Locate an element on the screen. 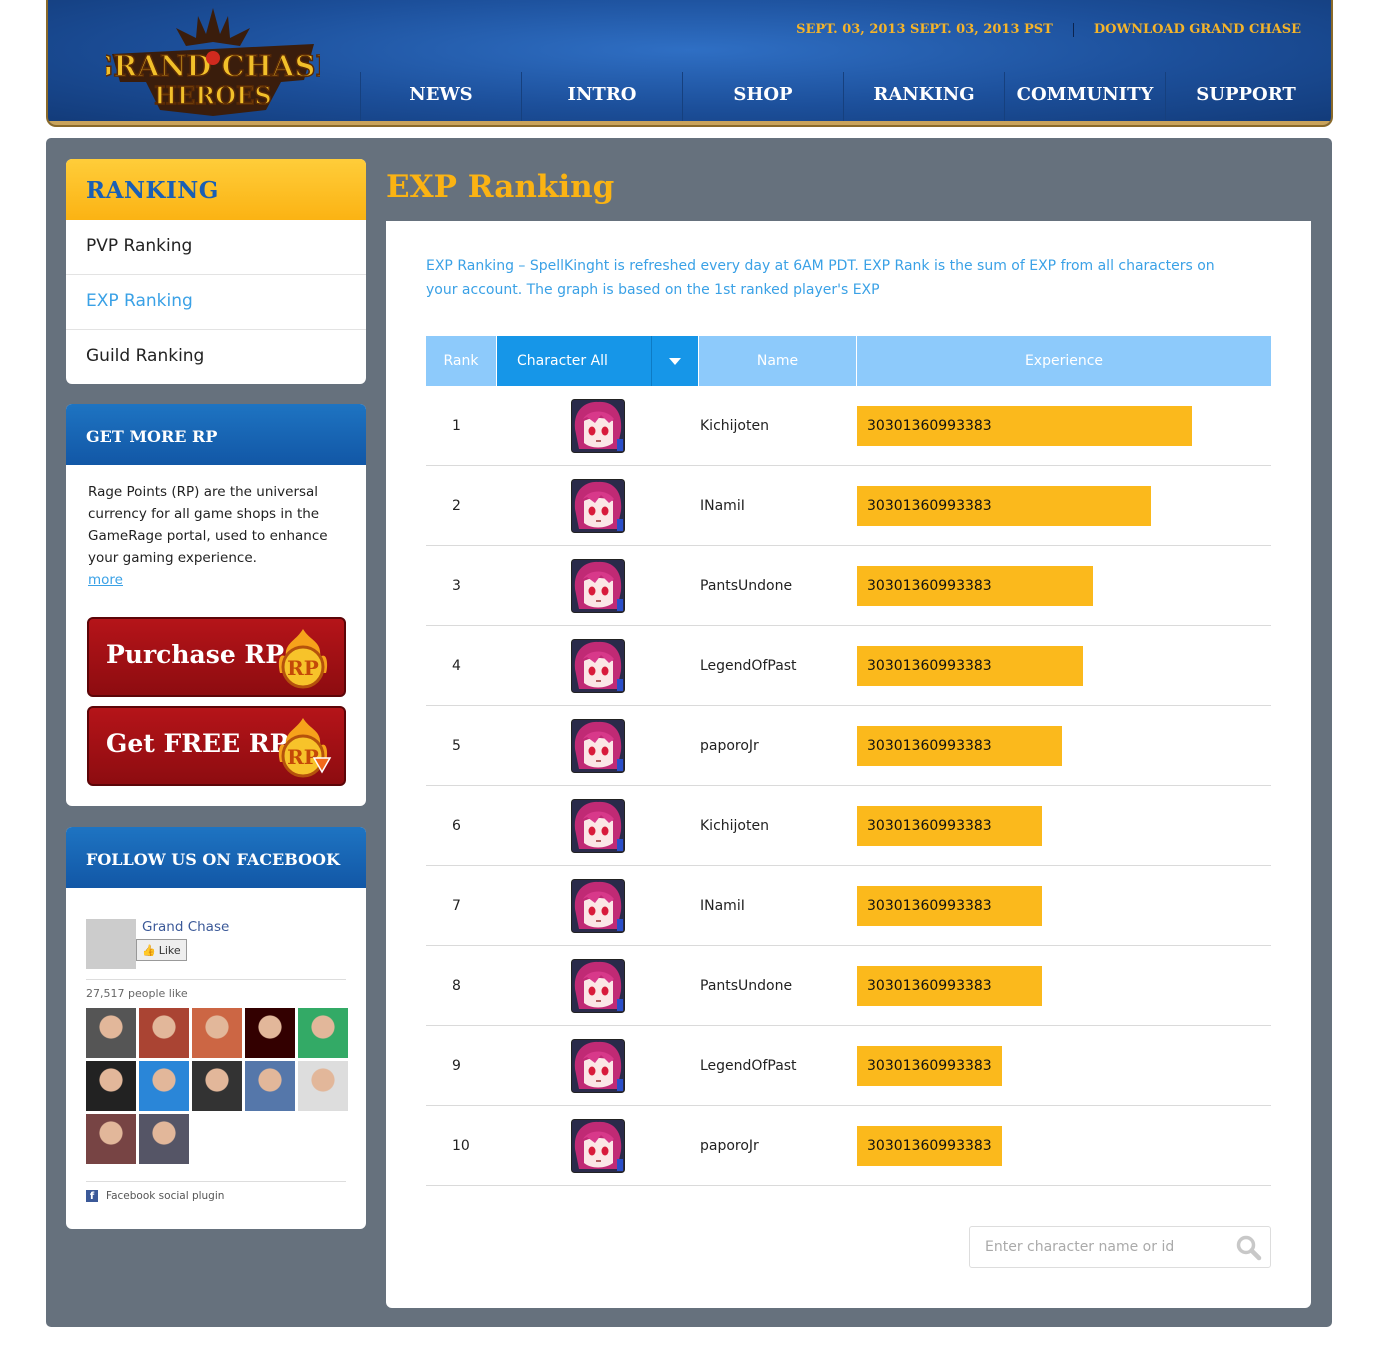  facebook-plugin-footer: f Facebook social plugin is located at coordinates (216, 1191).